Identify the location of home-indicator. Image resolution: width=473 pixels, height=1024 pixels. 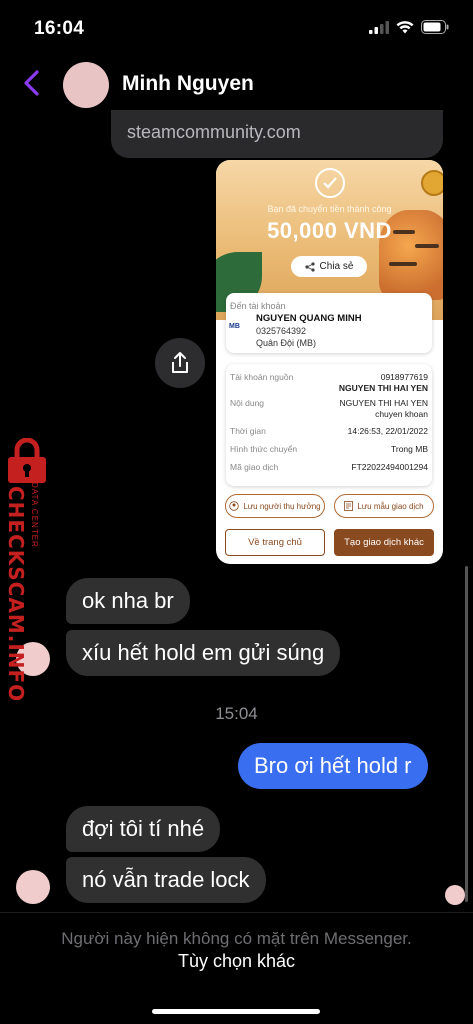
(236, 1011).